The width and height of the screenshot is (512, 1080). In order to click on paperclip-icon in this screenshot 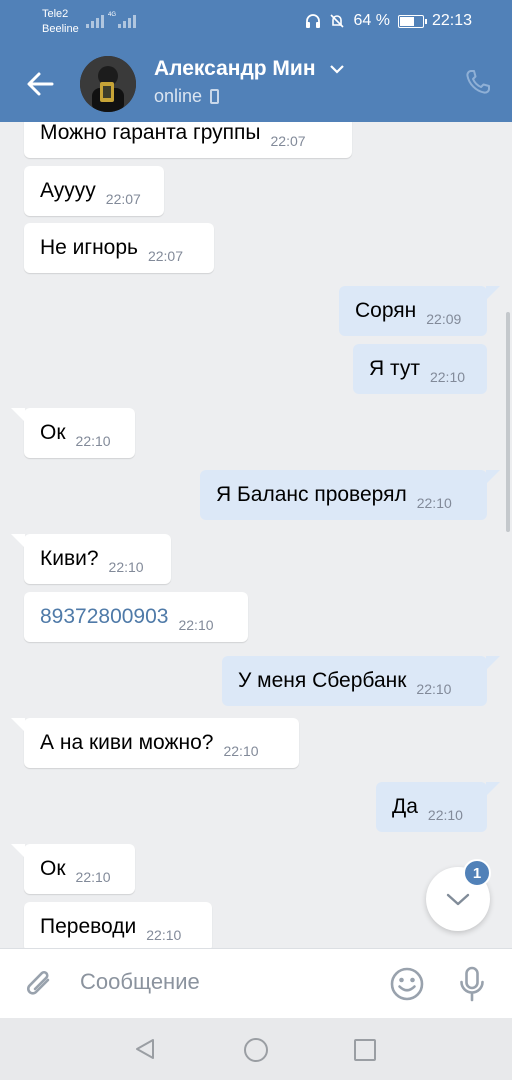, I will do `click(40, 984)`.